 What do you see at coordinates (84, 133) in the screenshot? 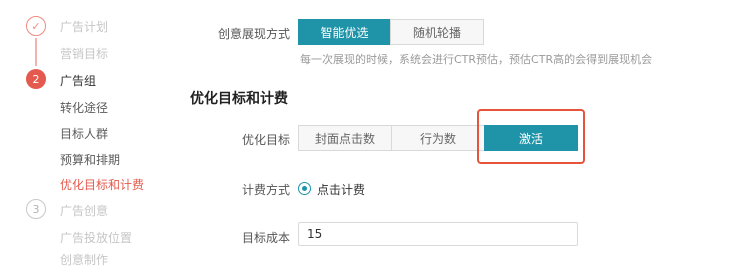
I see `sidebar-item-target-audience: 目标人群` at bounding box center [84, 133].